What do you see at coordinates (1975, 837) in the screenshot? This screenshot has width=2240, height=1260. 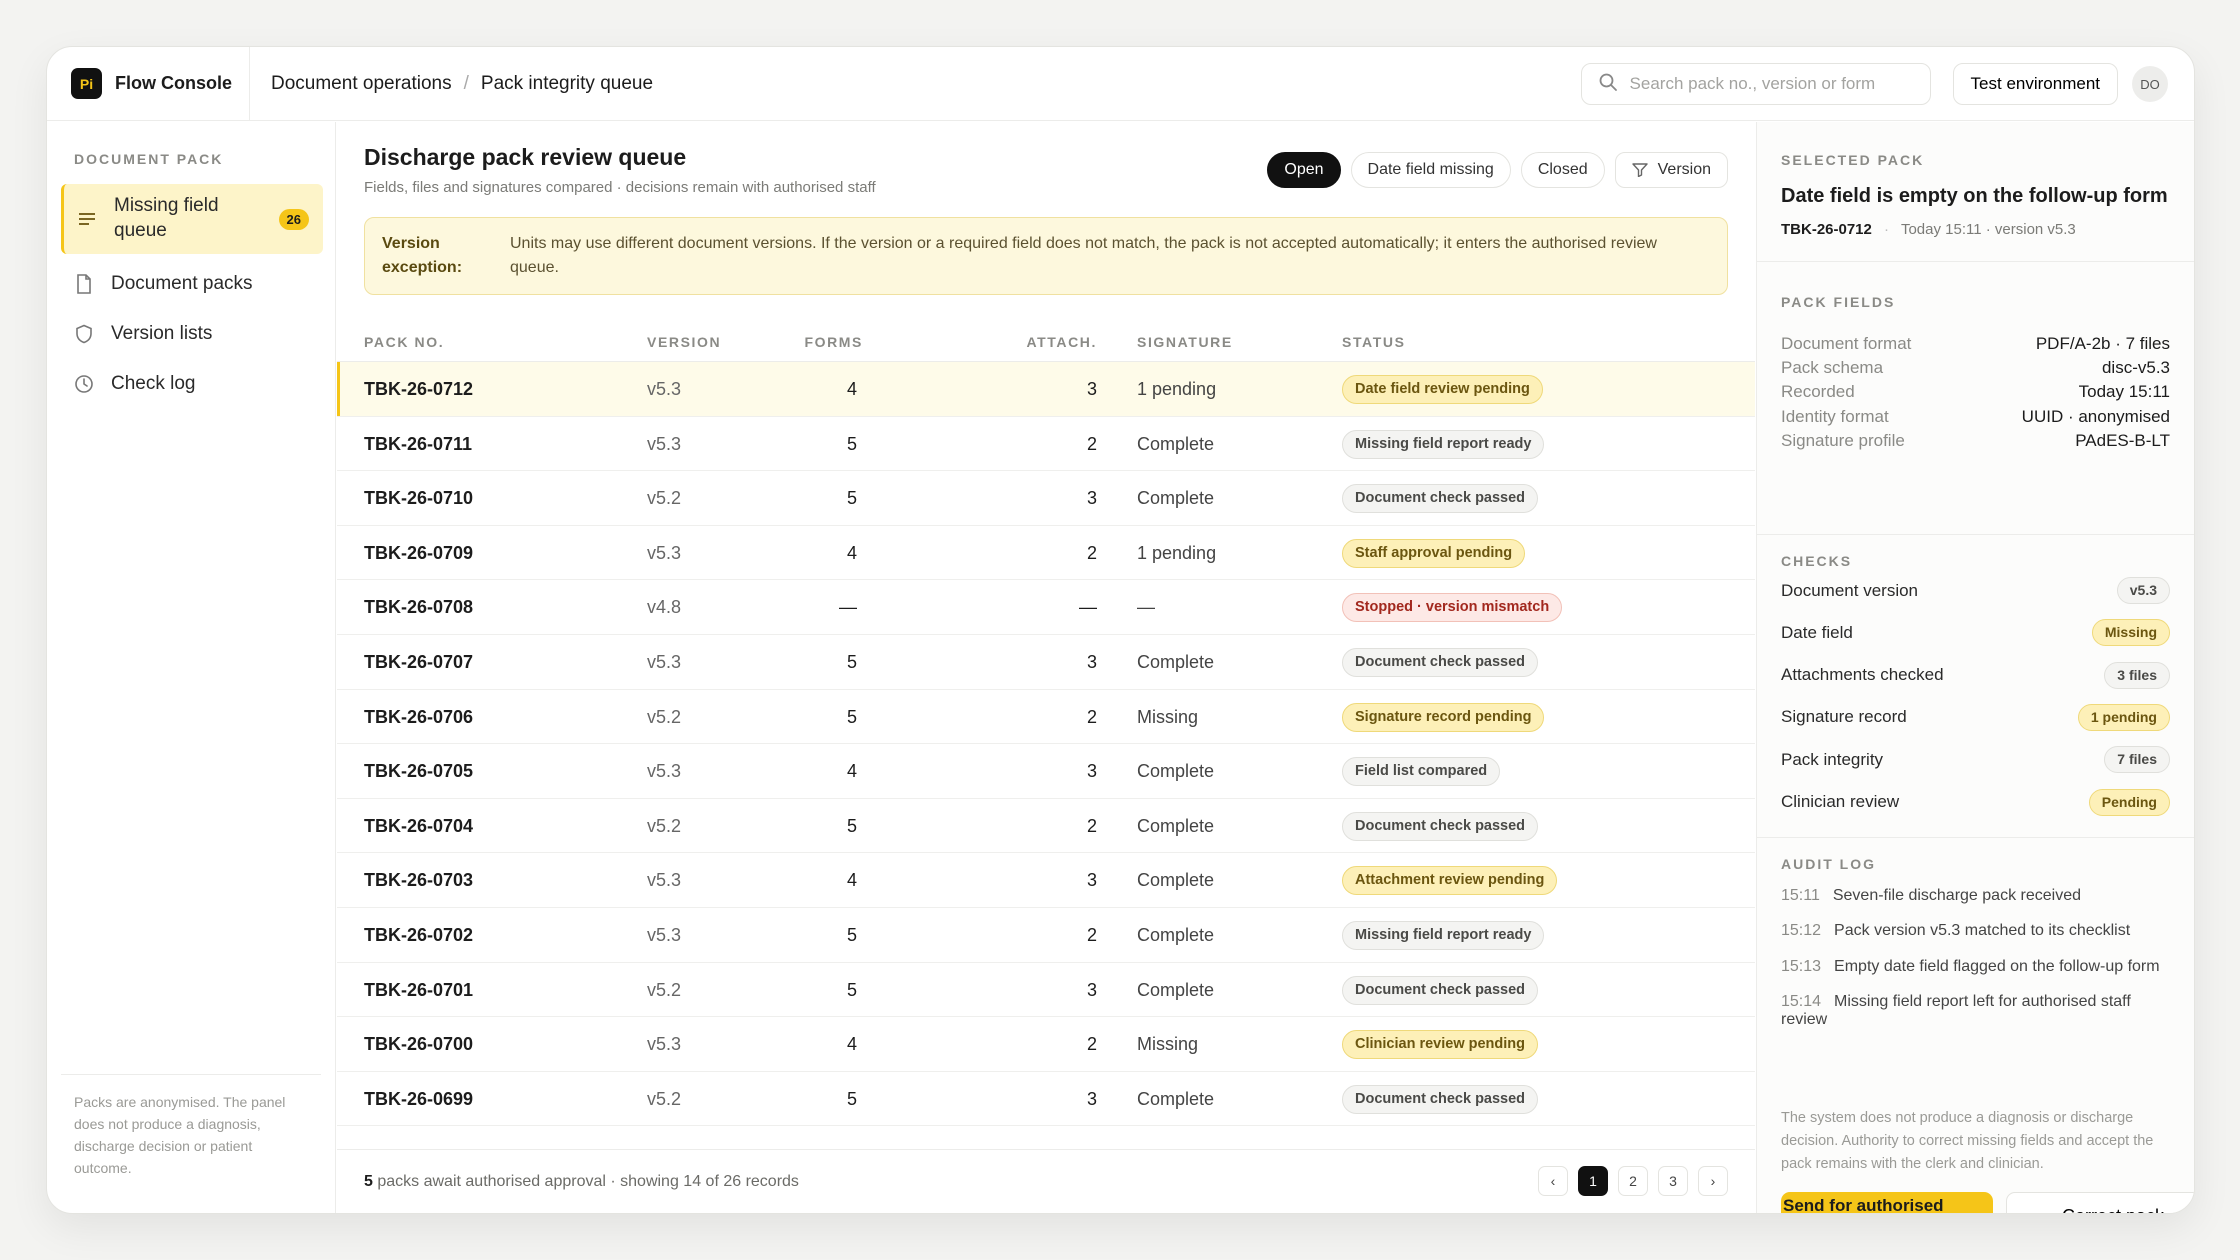 I see `panel-divider` at bounding box center [1975, 837].